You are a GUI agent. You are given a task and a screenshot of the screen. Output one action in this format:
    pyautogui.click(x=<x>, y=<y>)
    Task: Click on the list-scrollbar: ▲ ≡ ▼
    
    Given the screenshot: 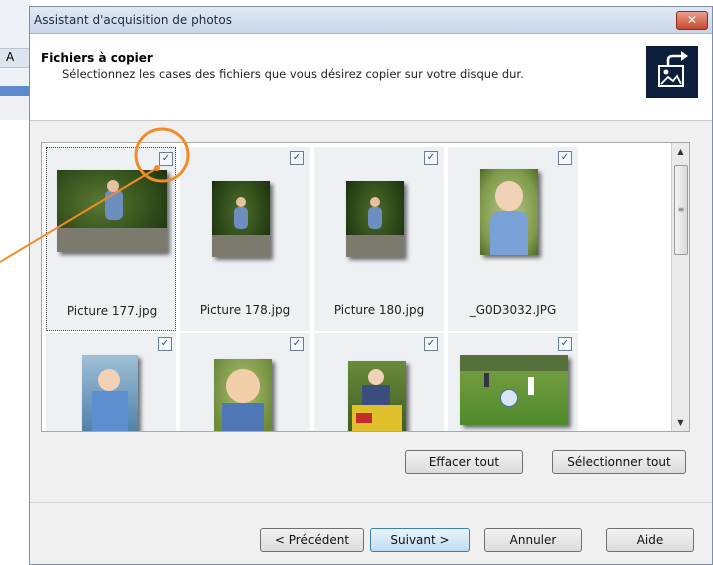 What is the action you would take?
    pyautogui.click(x=680, y=287)
    